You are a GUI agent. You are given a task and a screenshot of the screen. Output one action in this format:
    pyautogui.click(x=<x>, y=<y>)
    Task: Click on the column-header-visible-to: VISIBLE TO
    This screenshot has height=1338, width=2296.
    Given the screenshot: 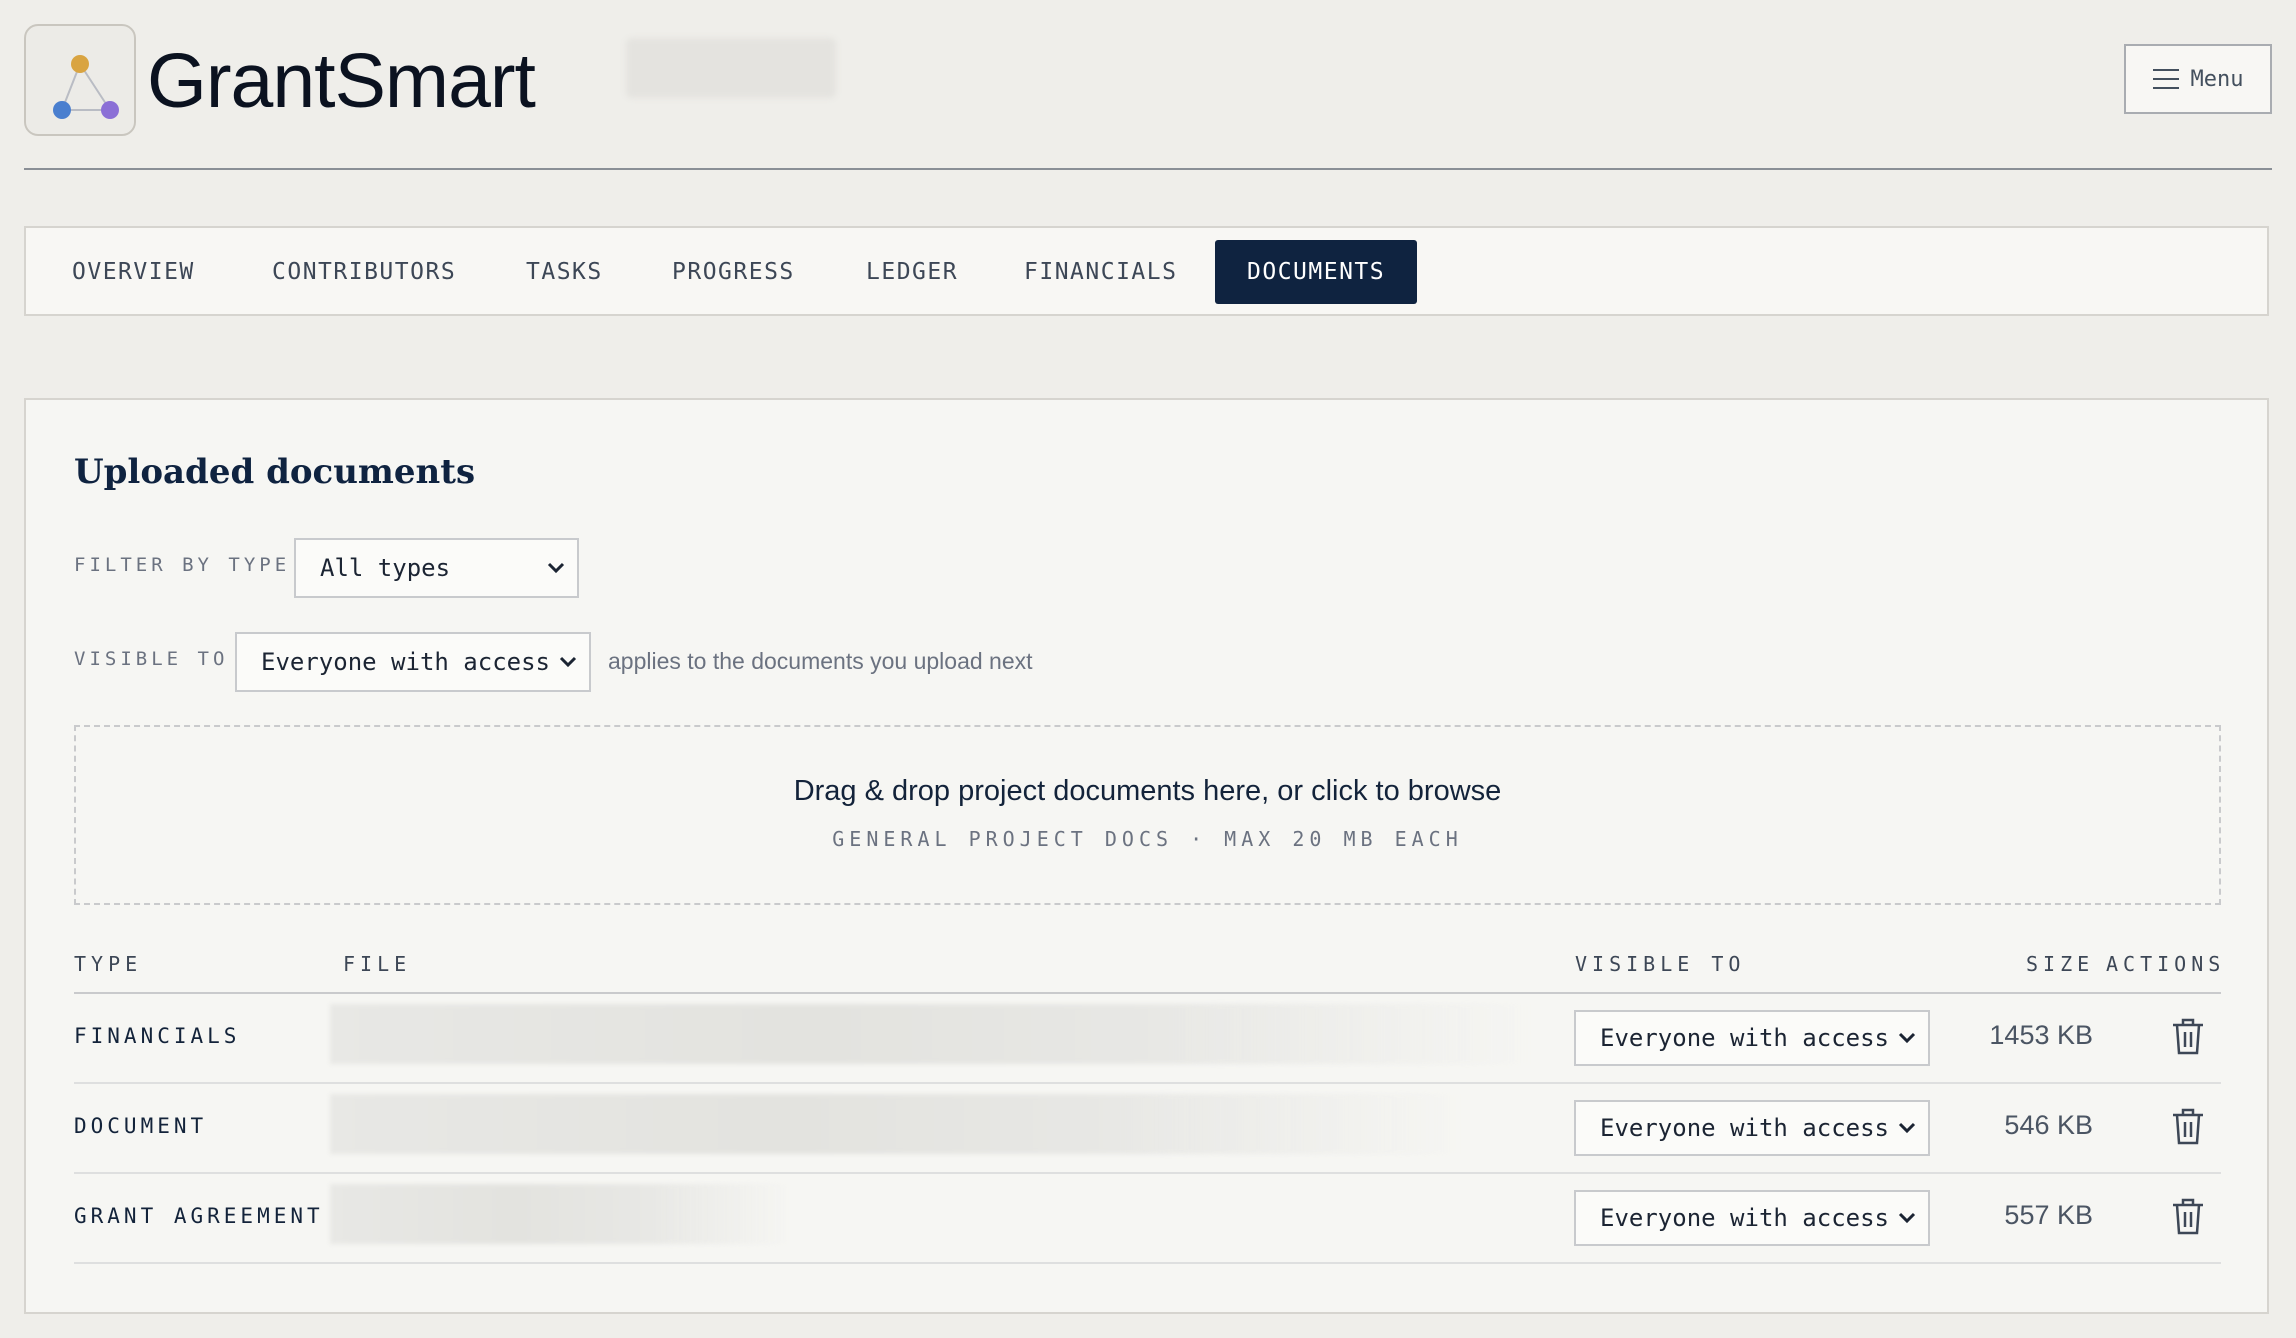 What is the action you would take?
    pyautogui.click(x=1660, y=964)
    